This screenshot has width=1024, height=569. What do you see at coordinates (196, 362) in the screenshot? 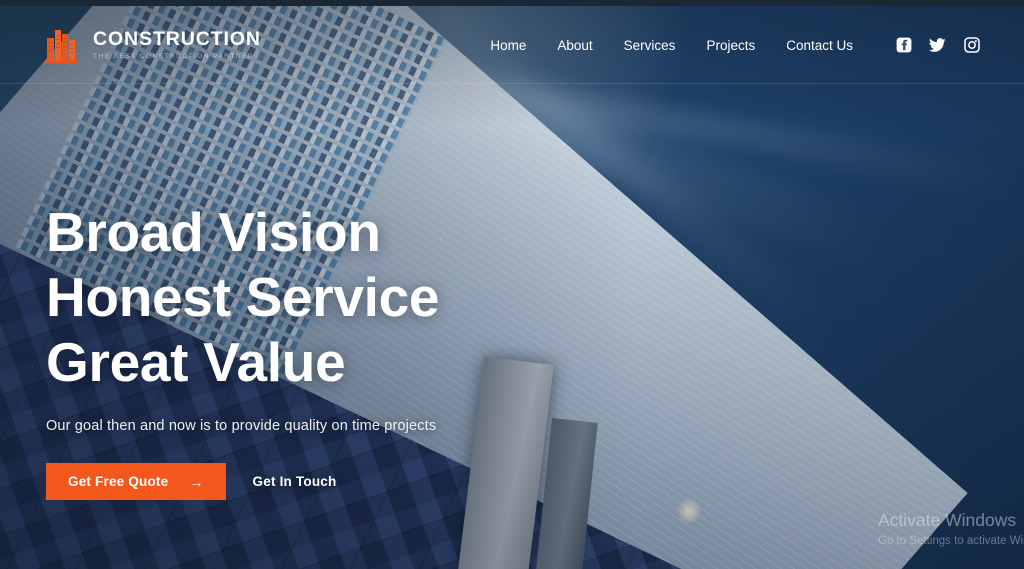
I see `hero-title-line-3: Great Value` at bounding box center [196, 362].